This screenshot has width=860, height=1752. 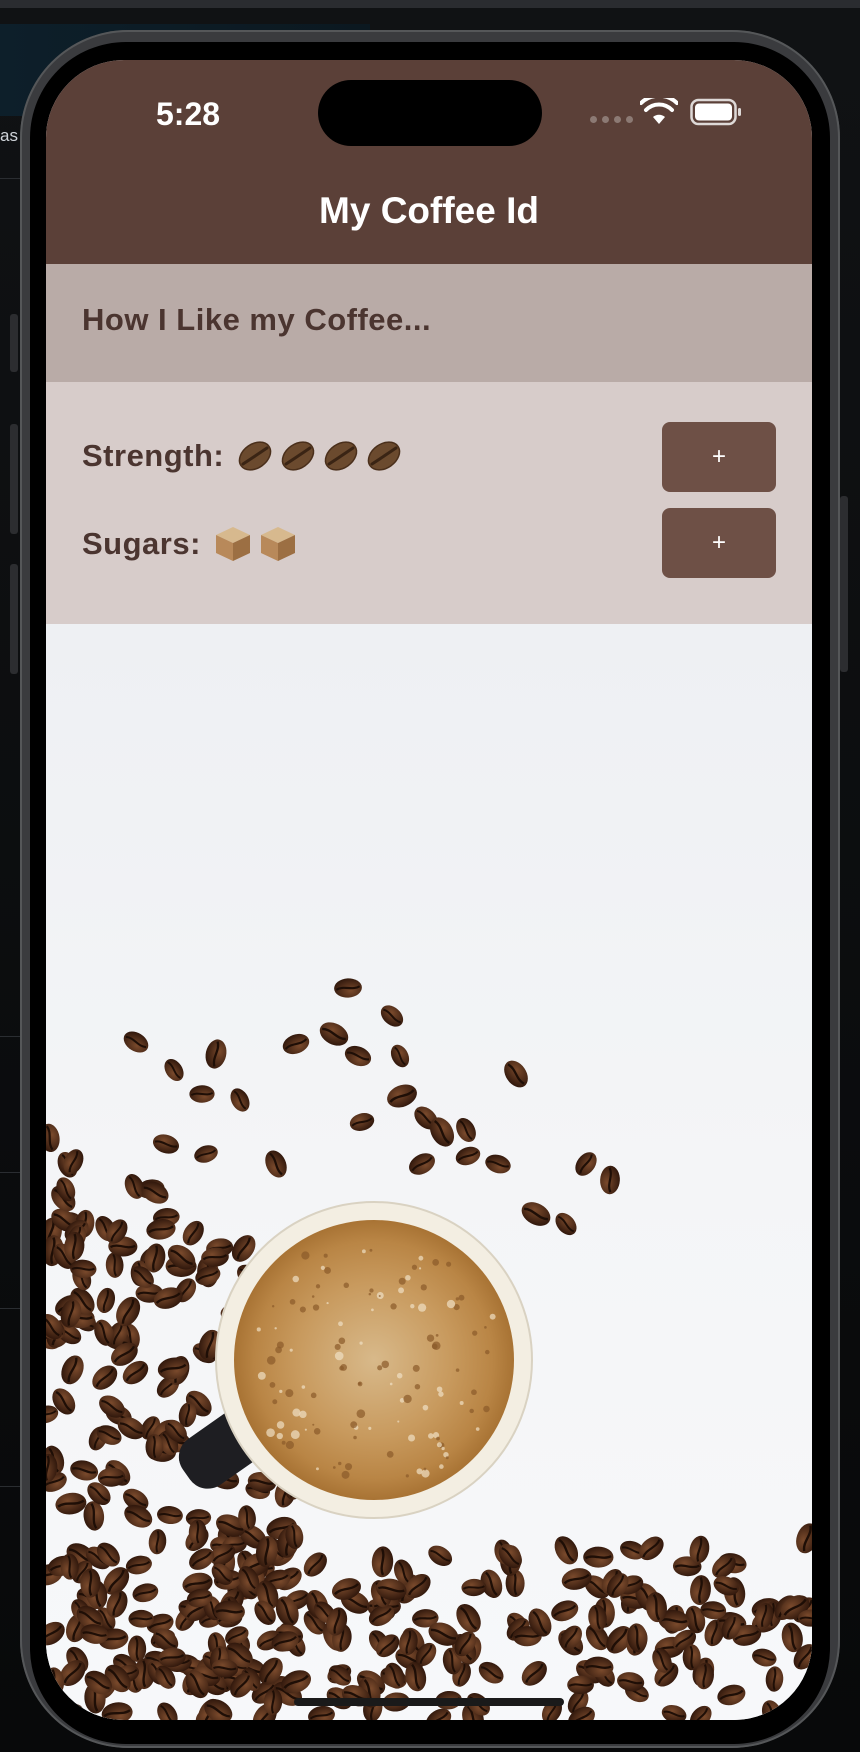 I want to click on cellular-signal-icon, so click(x=611, y=119).